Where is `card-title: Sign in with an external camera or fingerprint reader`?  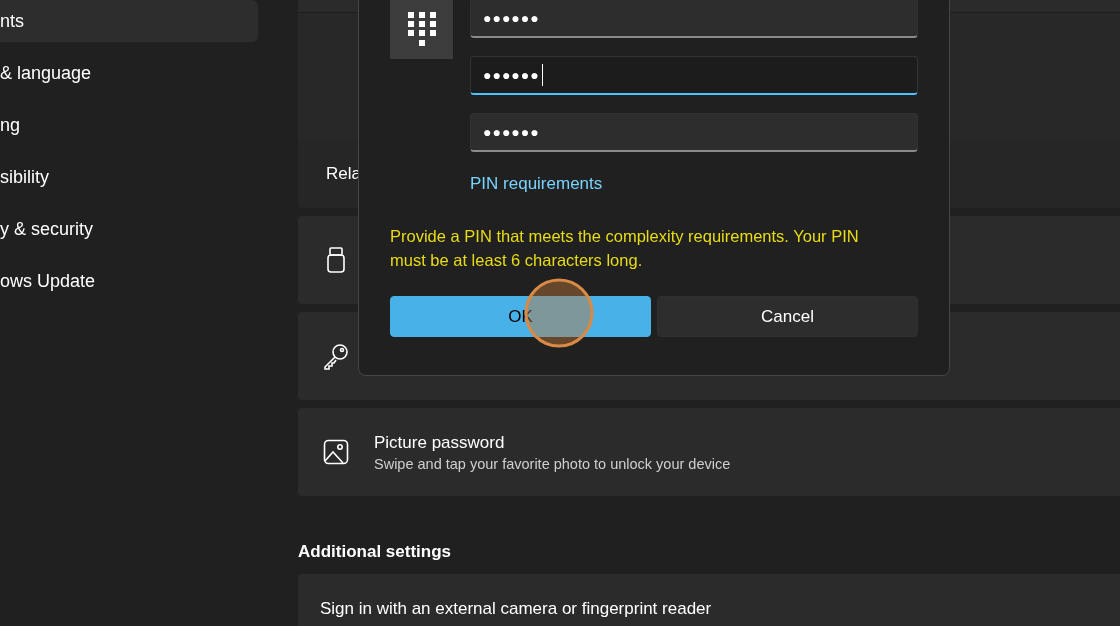
card-title: Sign in with an external camera or fingerprint reader is located at coordinates (516, 609).